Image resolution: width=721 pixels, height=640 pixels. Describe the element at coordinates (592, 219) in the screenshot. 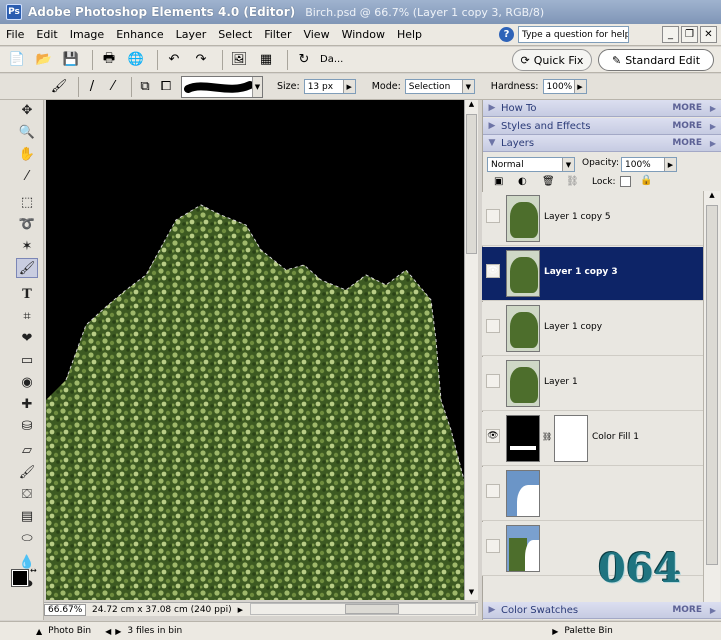

I see `layer-row: Layer 1 copy 5` at that location.